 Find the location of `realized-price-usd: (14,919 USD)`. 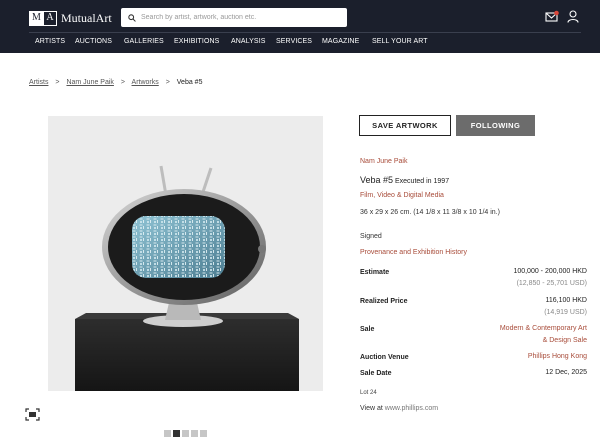

realized-price-usd: (14,919 USD) is located at coordinates (565, 312).